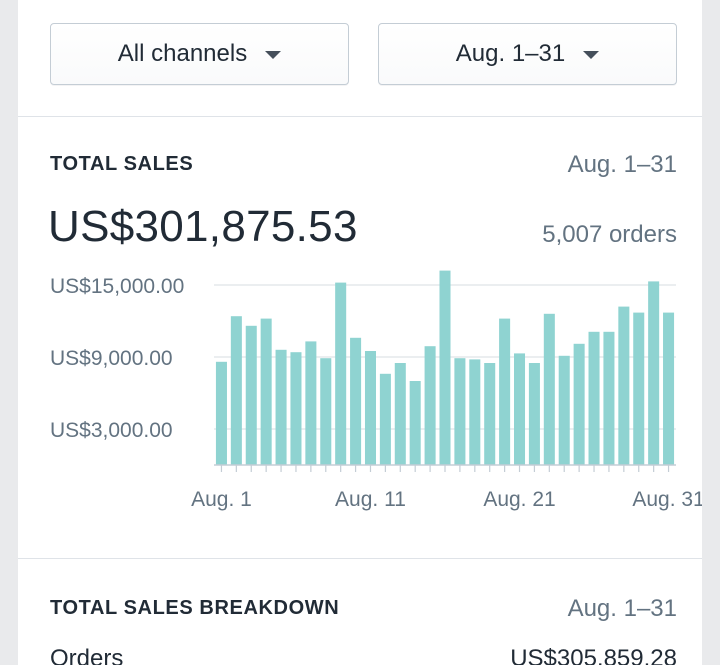  What do you see at coordinates (221, 499) in the screenshot?
I see `x-tick-label: Aug. 1` at bounding box center [221, 499].